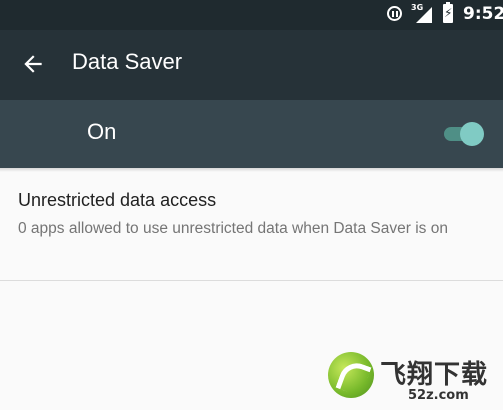 The width and height of the screenshot is (503, 410). Describe the element at coordinates (251, 15) in the screenshot. I see `status-bar: 3G ⚡ 9:52` at that location.